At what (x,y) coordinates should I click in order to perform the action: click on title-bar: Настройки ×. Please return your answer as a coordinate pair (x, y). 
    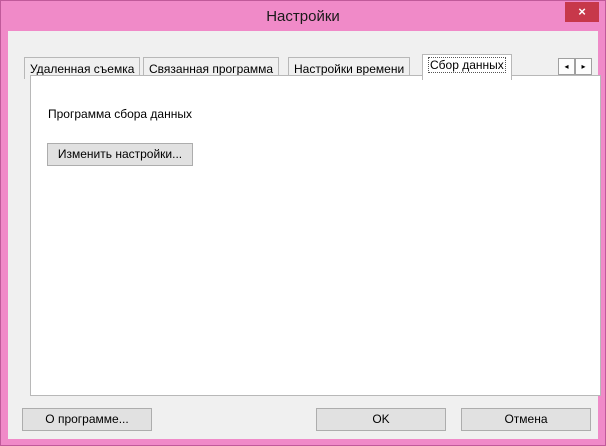
    Looking at the image, I should click on (303, 16).